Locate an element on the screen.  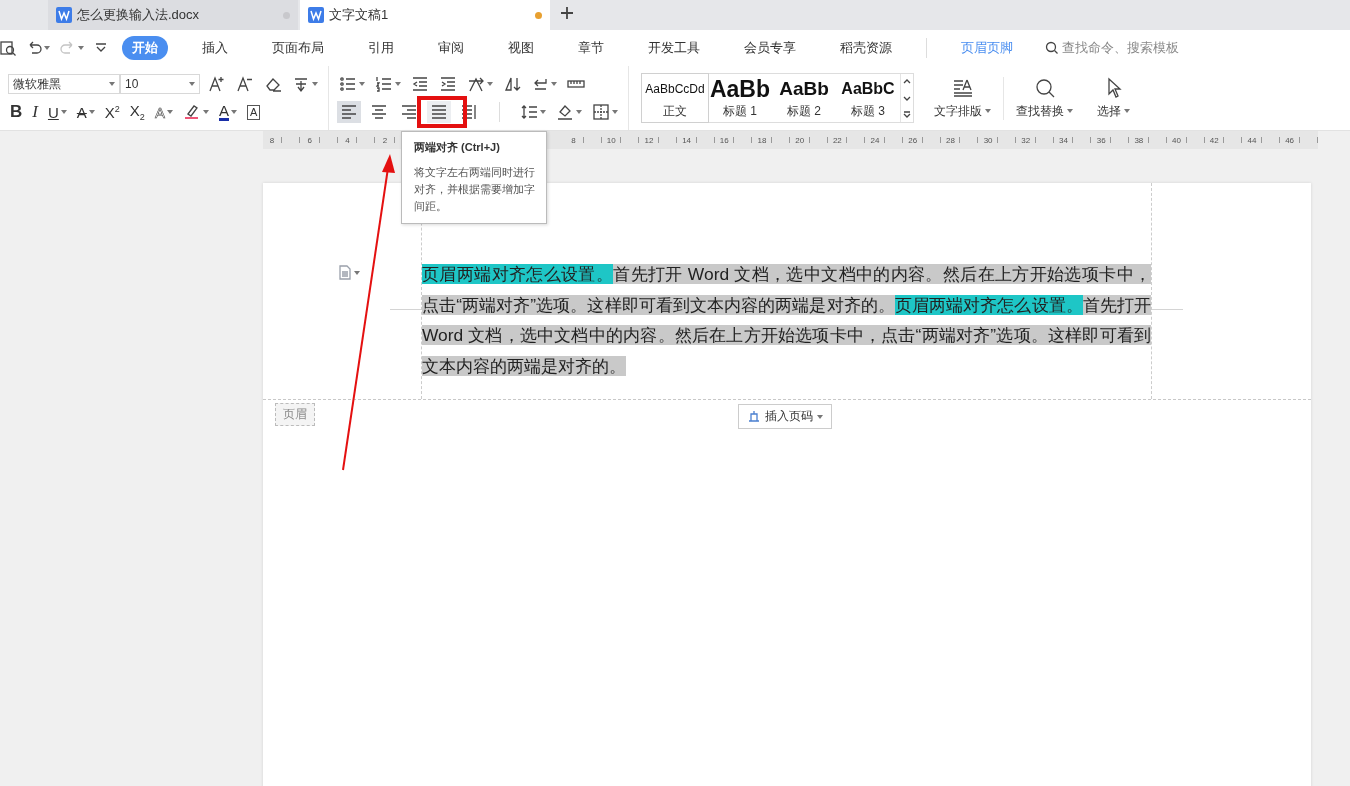
style-name: 标题 1 is located at coordinates (740, 111).